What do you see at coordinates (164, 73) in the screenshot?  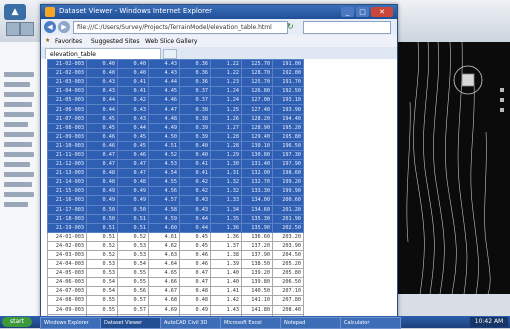 I see `table-cell: 4.43` at bounding box center [164, 73].